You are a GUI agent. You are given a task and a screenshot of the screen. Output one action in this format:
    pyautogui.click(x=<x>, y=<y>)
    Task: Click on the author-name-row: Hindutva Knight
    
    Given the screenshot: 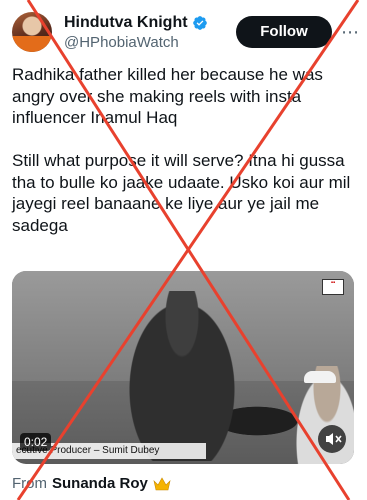 What is the action you would take?
    pyautogui.click(x=136, y=23)
    